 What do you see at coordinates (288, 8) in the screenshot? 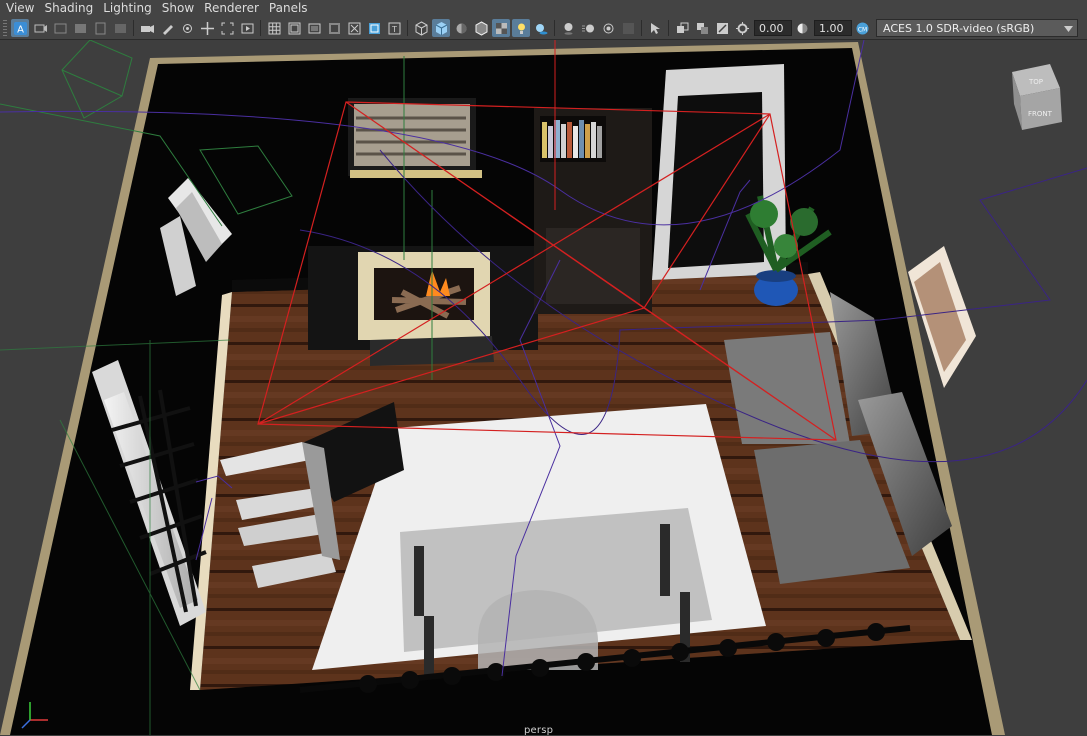
I see `menu-panels: Panels` at bounding box center [288, 8].